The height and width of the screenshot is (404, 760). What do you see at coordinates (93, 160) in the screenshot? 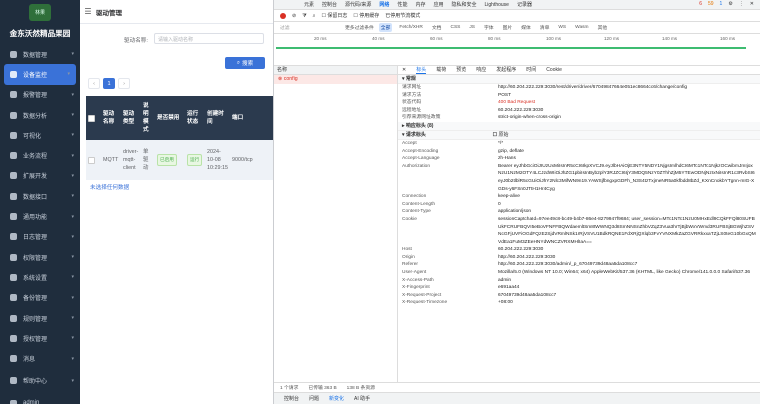
I see `row-checkbox` at bounding box center [93, 160].